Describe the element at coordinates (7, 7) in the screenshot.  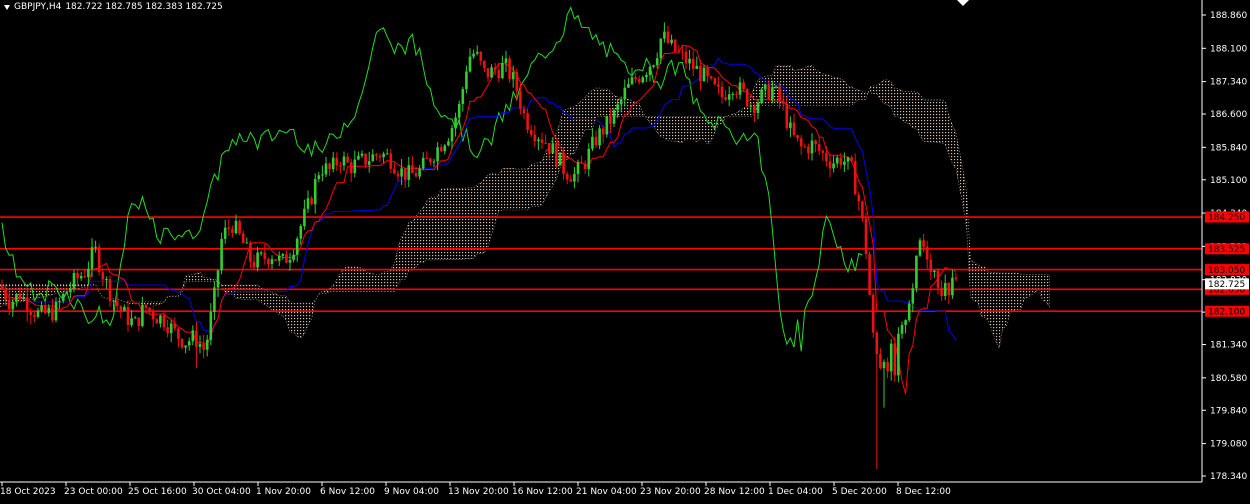
I see `symbol-menu-icon` at that location.